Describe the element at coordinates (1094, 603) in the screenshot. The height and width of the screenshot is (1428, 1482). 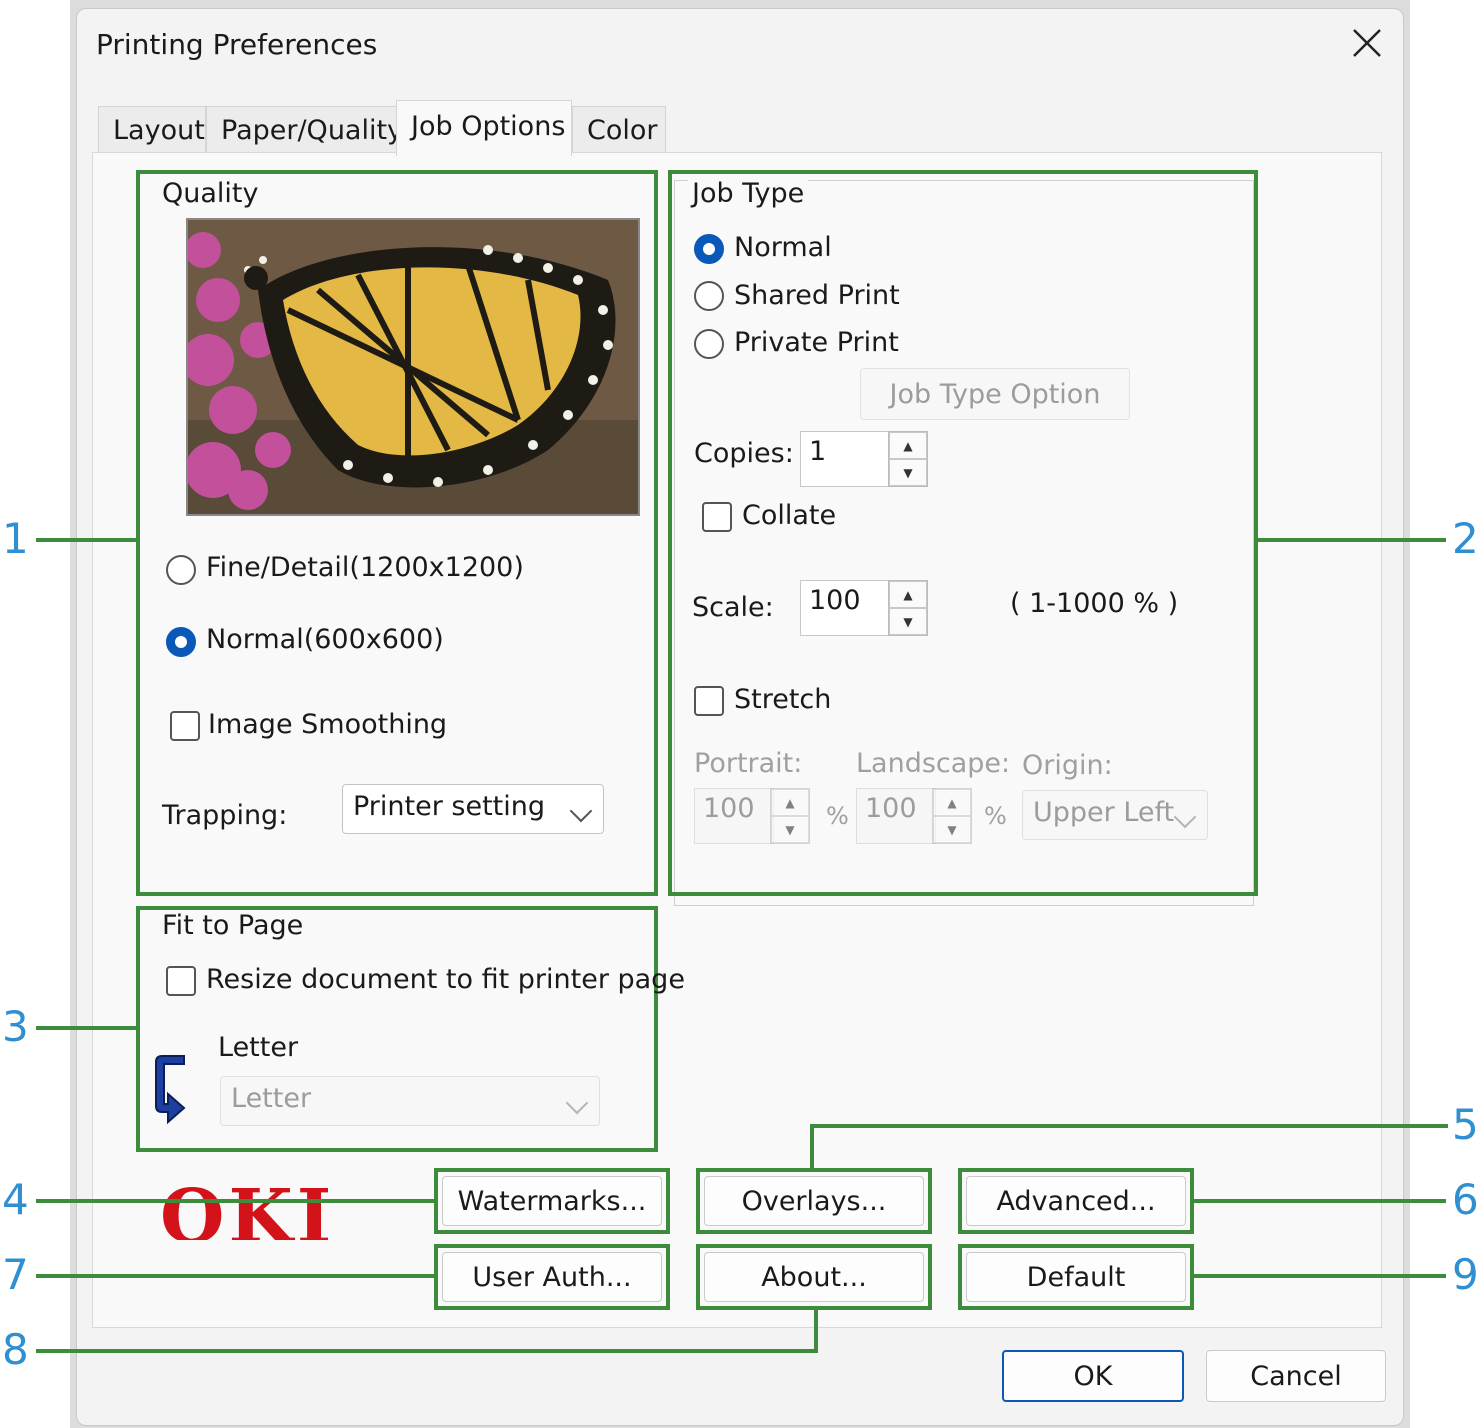
I see `scale-range-text: ( 1-1000 % )` at that location.